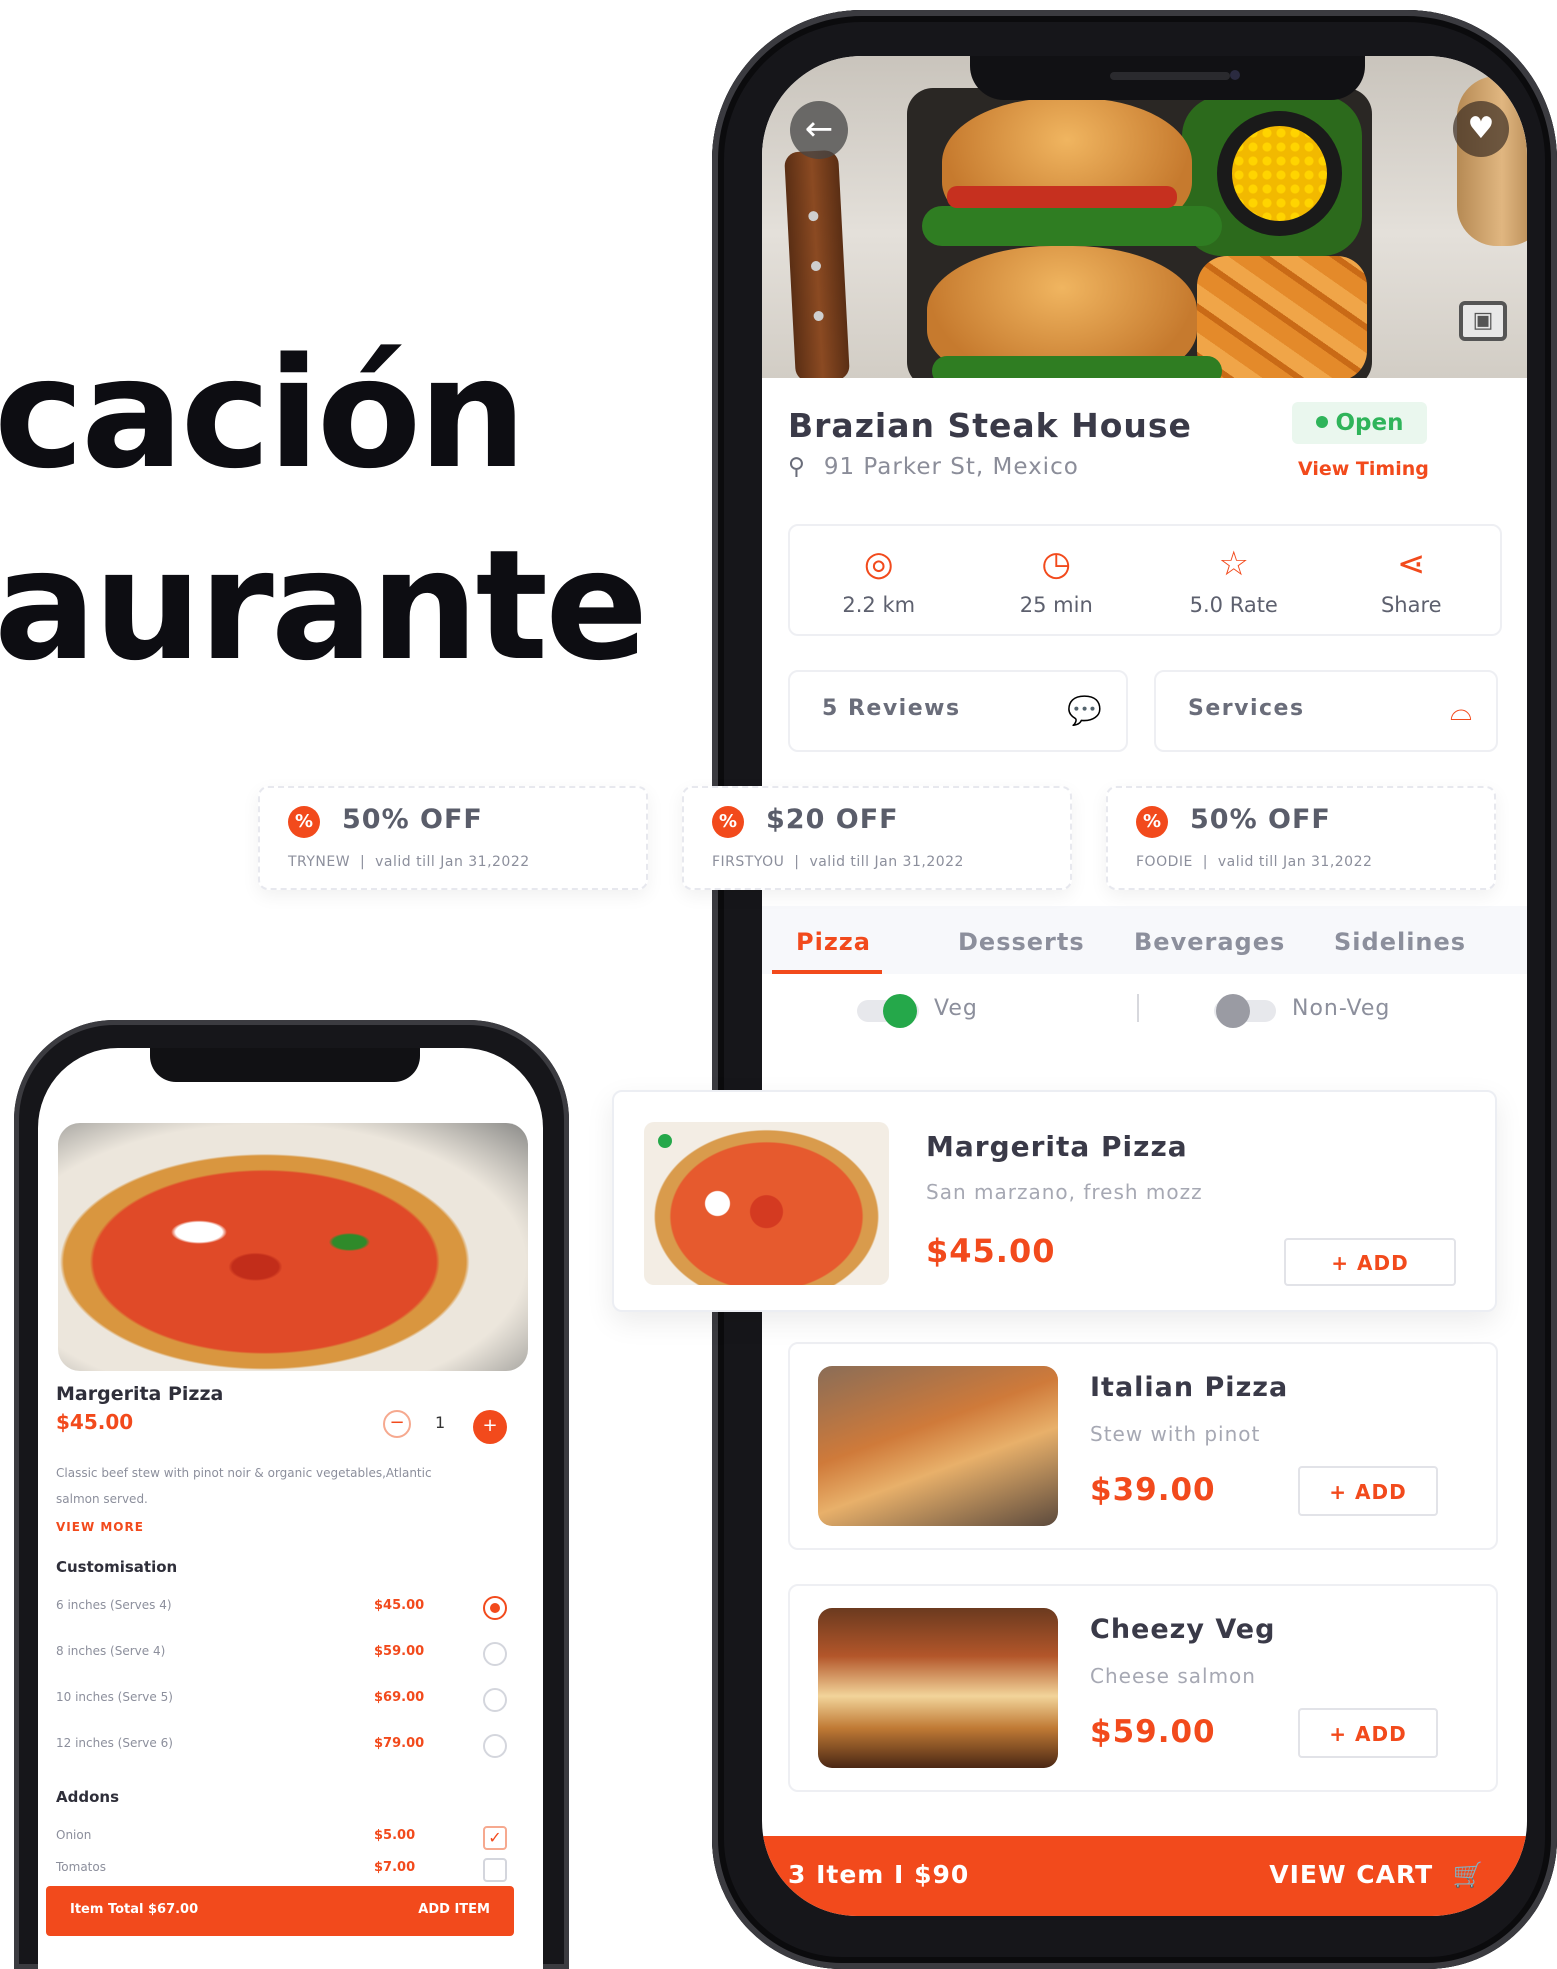  Describe the element at coordinates (1351, 1874) in the screenshot. I see `view-cart-label: VIEW CART` at that location.